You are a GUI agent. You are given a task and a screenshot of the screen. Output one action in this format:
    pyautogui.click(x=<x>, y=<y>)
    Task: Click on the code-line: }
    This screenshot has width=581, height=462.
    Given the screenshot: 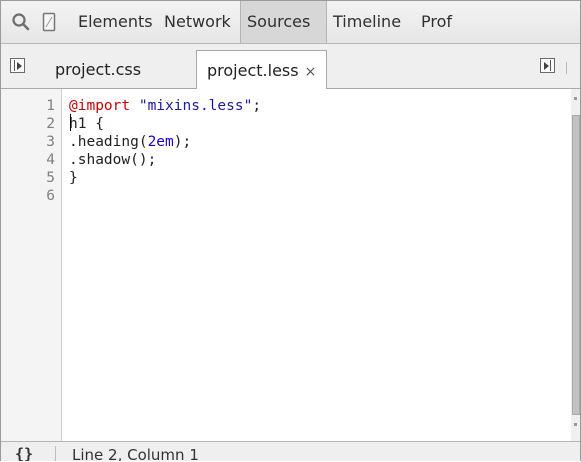 What is the action you would take?
    pyautogui.click(x=73, y=178)
    